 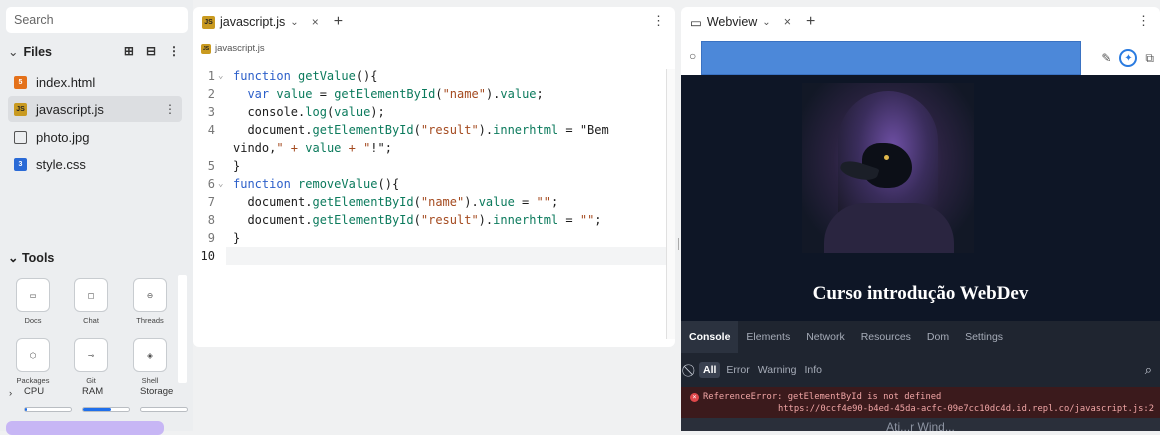 I want to click on devtools-tab-resources: Resources, so click(x=886, y=337).